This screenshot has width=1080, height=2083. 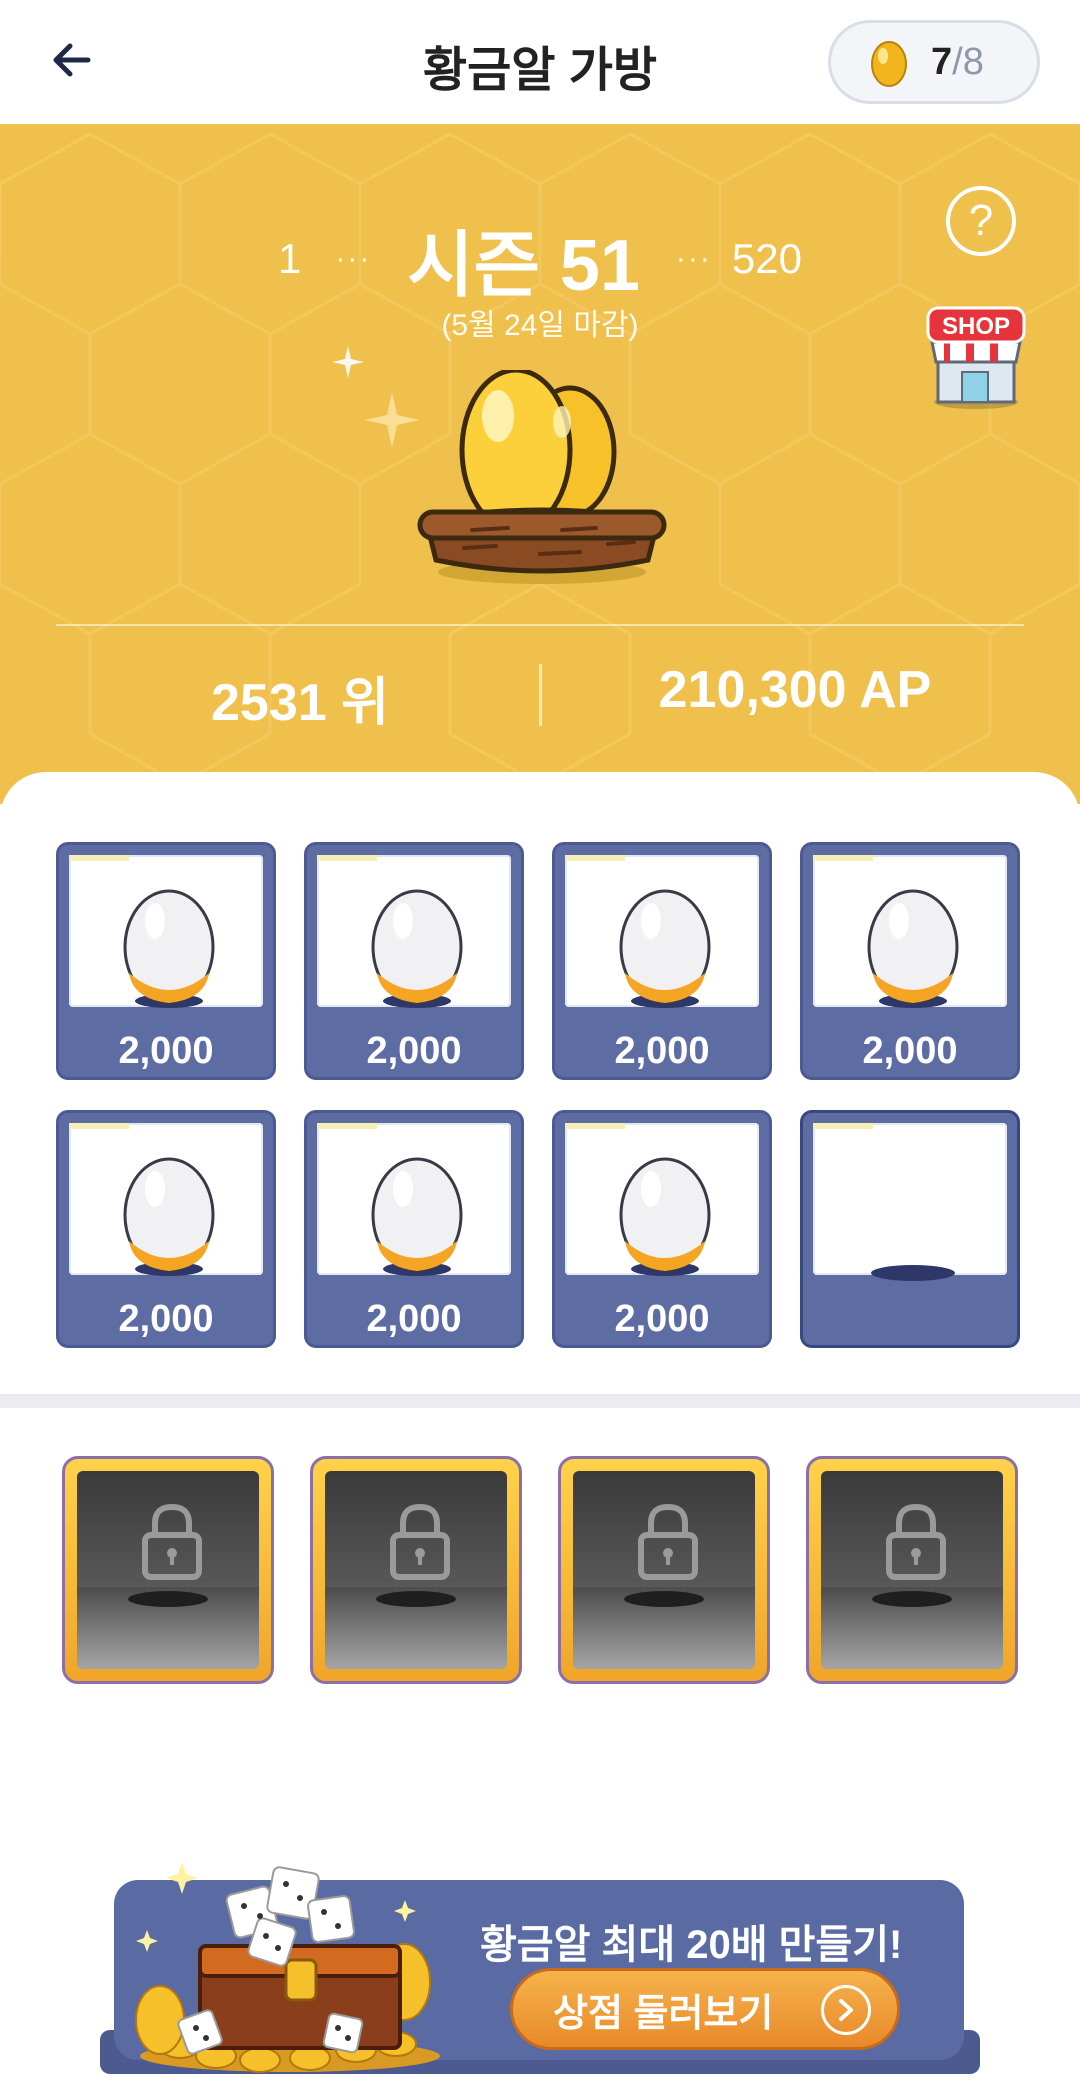 I want to click on question-icon: ?, so click(x=981, y=220).